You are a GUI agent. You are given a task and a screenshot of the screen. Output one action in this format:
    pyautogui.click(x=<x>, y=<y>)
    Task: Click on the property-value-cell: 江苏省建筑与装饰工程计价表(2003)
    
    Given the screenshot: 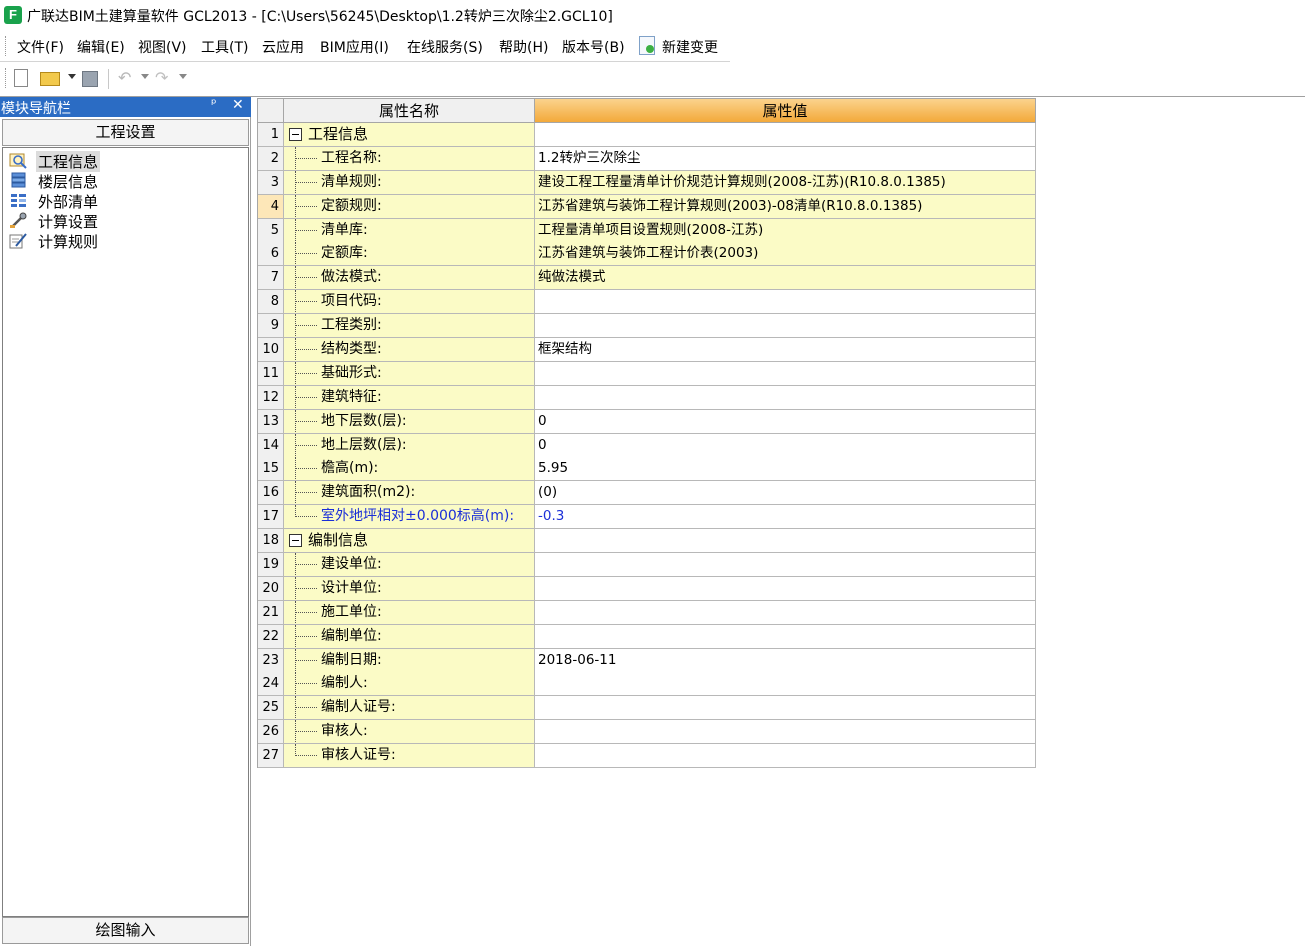 What is the action you would take?
    pyautogui.click(x=785, y=254)
    